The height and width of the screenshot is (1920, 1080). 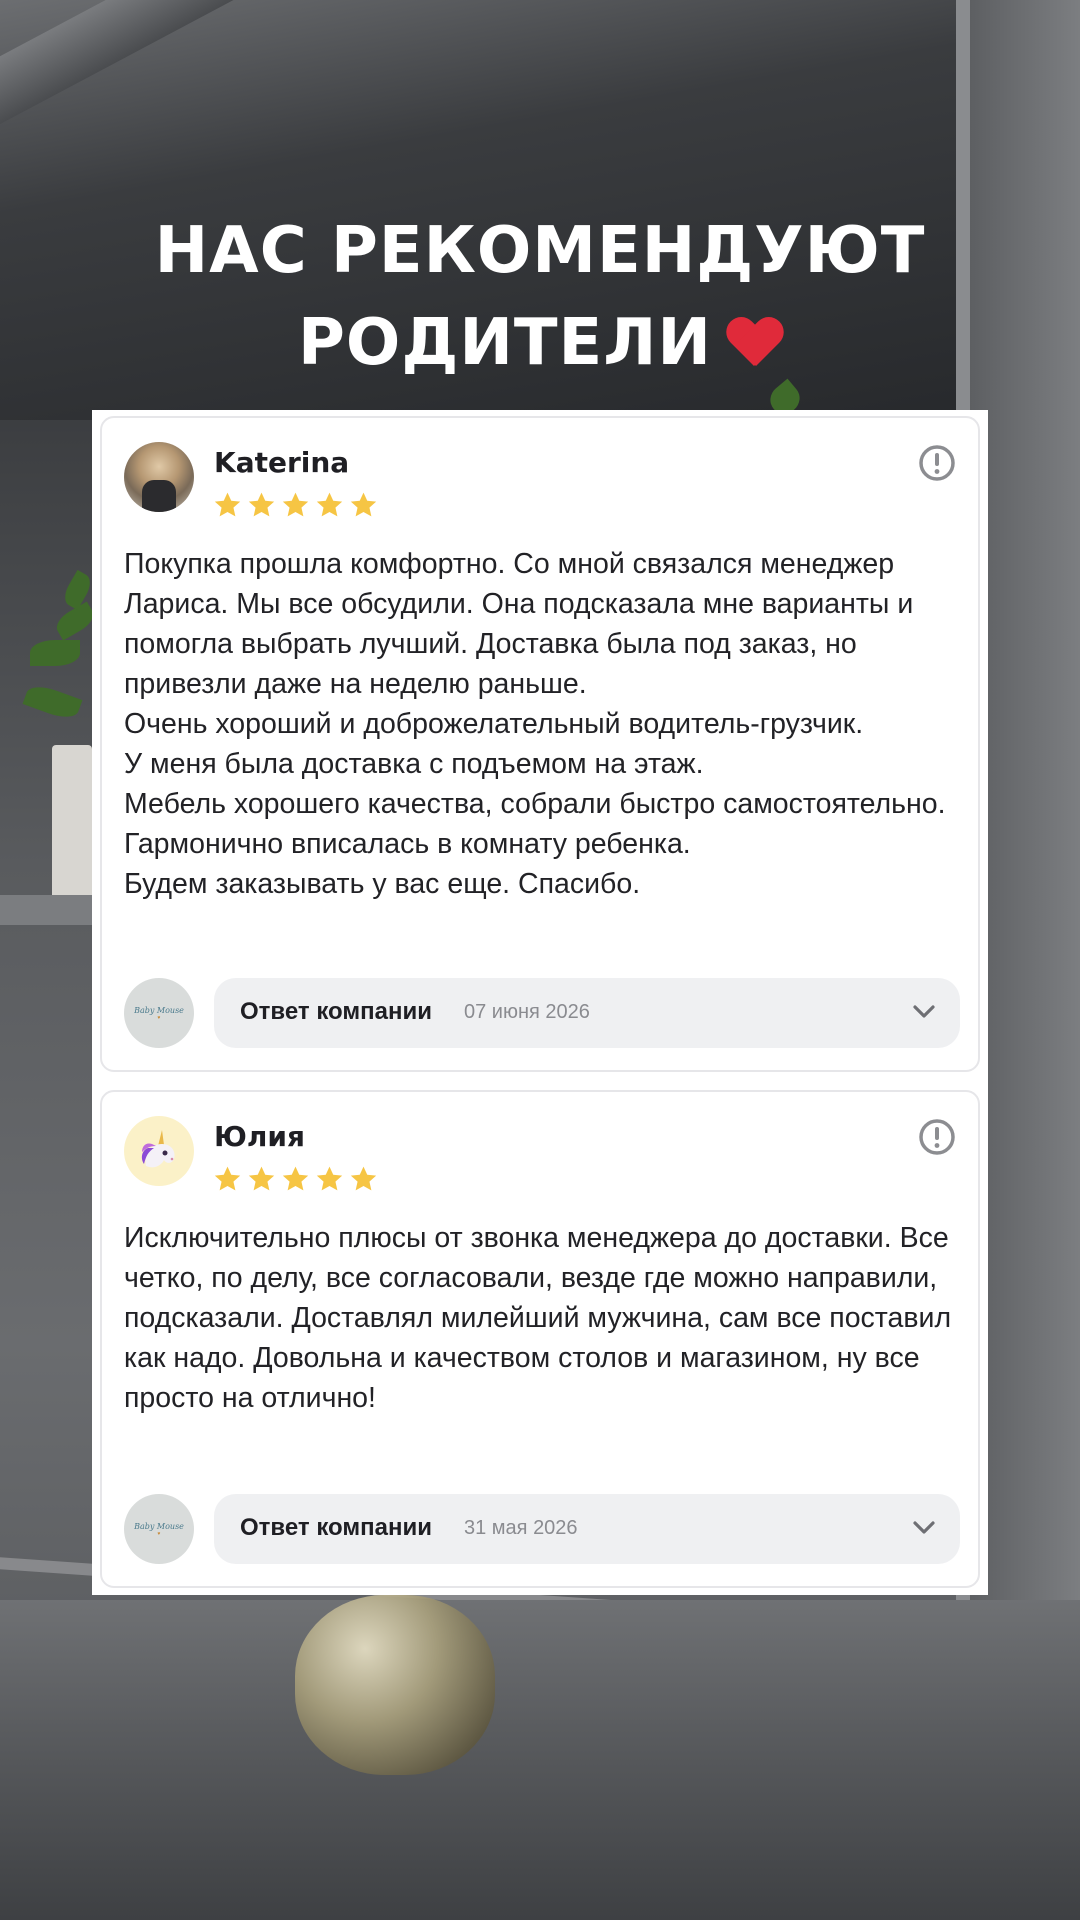 What do you see at coordinates (754, 344) in the screenshot?
I see `heart-icon` at bounding box center [754, 344].